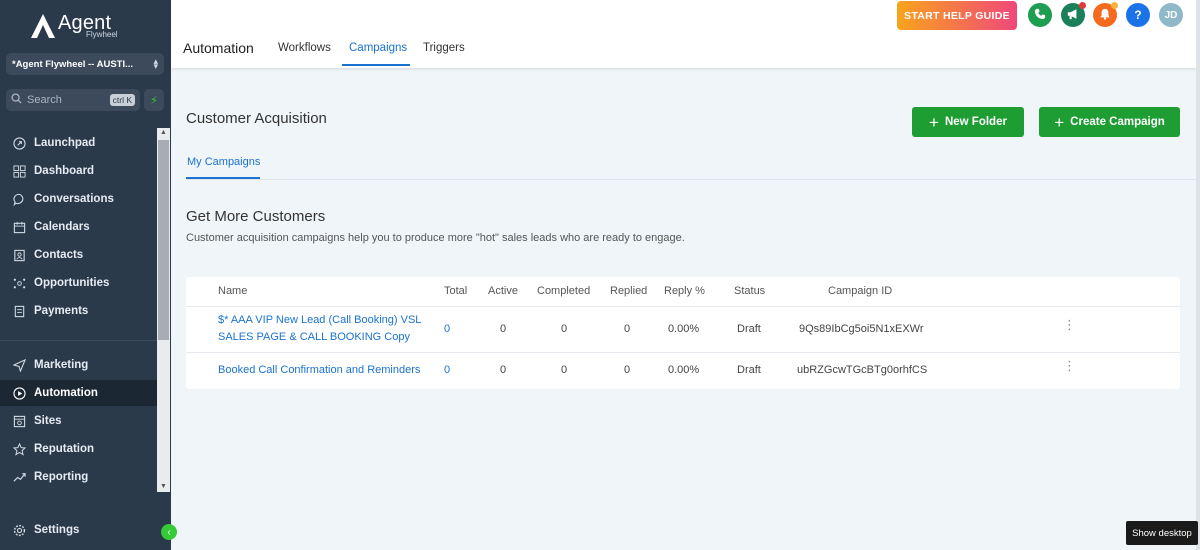  What do you see at coordinates (78, 530) in the screenshot?
I see `sidebar-item-settings: Settings` at bounding box center [78, 530].